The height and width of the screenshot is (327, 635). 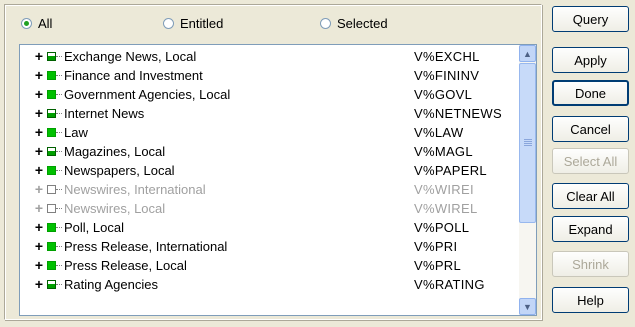 What do you see at coordinates (168, 23) in the screenshot?
I see `radio-entitled-dot` at bounding box center [168, 23].